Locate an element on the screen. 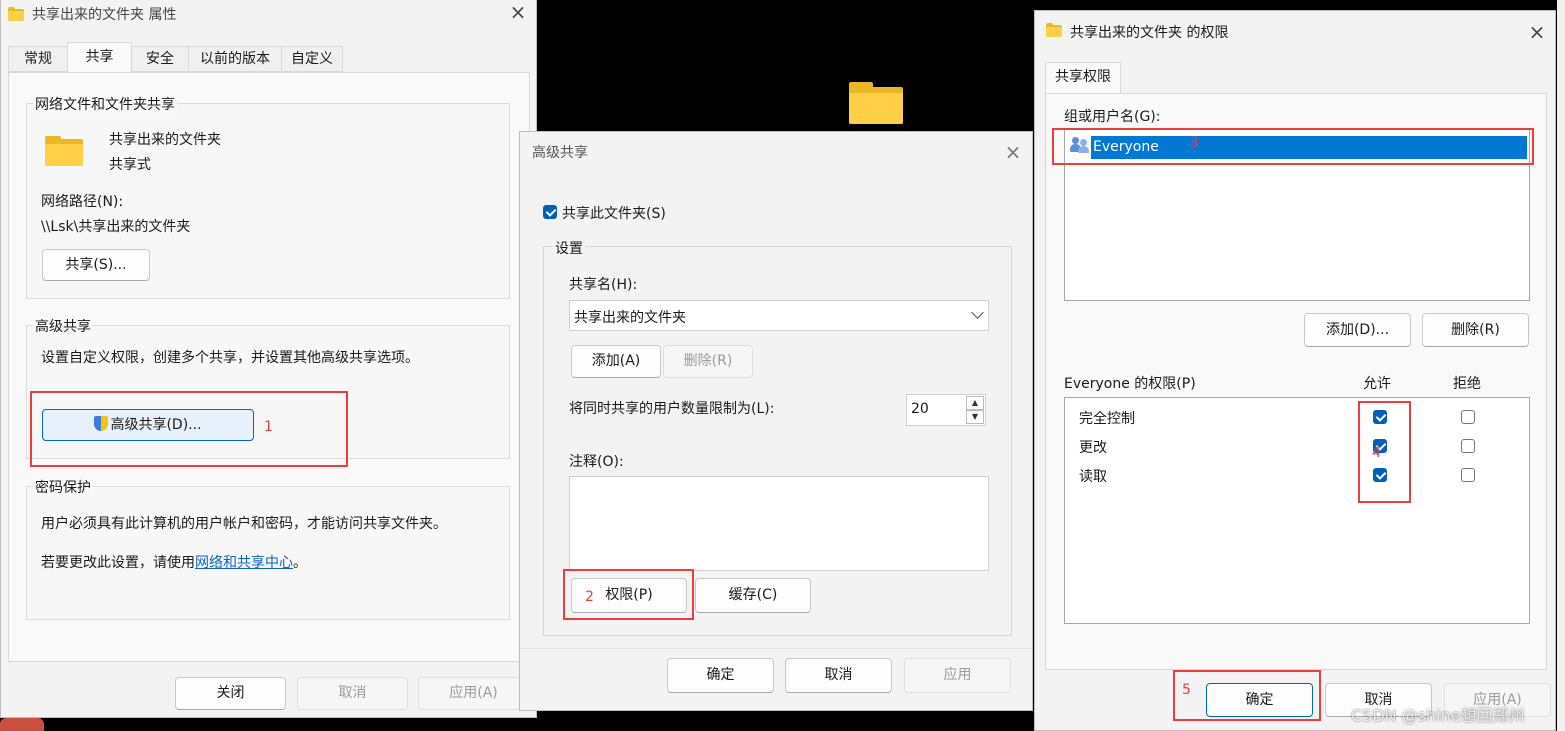 The width and height of the screenshot is (1565, 731). change-suffix: 。 is located at coordinates (300, 563).